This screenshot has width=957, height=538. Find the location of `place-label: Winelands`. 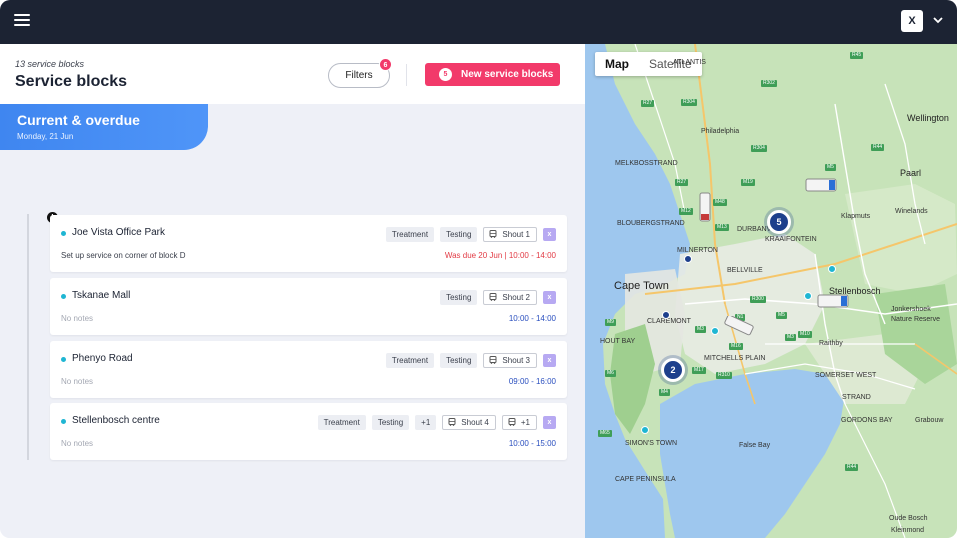

place-label: Winelands is located at coordinates (911, 211).